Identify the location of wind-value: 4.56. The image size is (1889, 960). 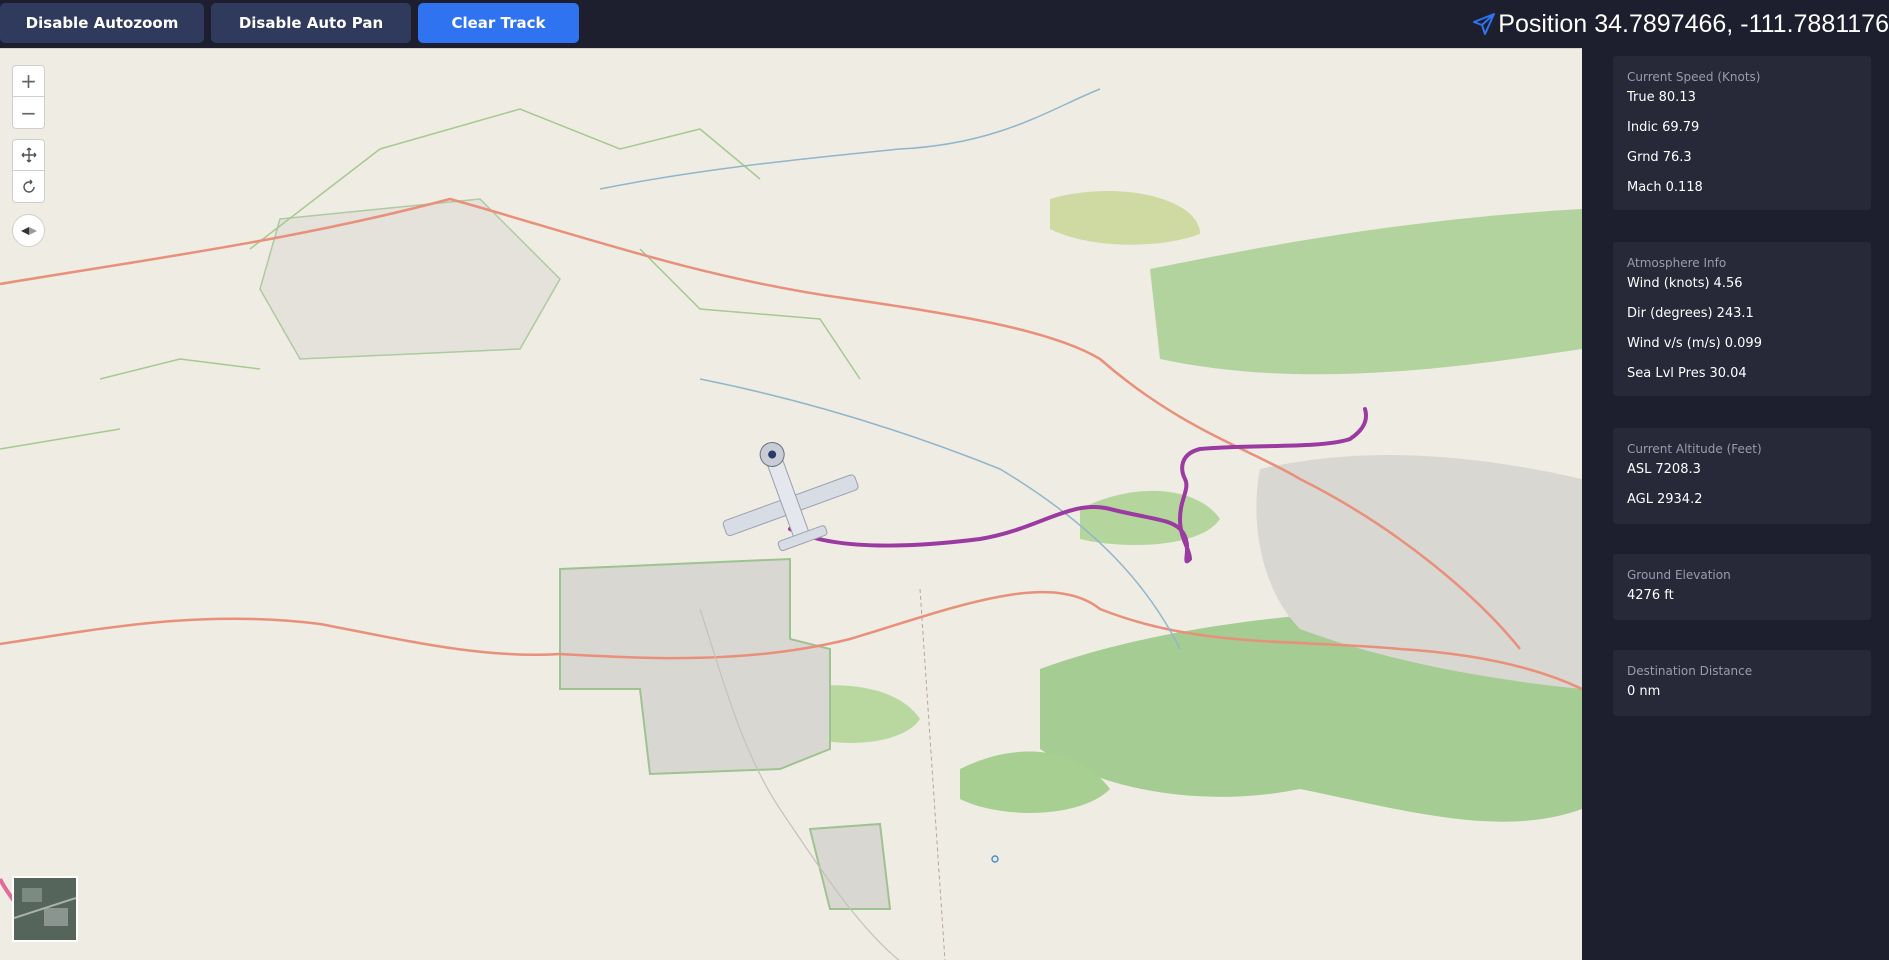
(1728, 283).